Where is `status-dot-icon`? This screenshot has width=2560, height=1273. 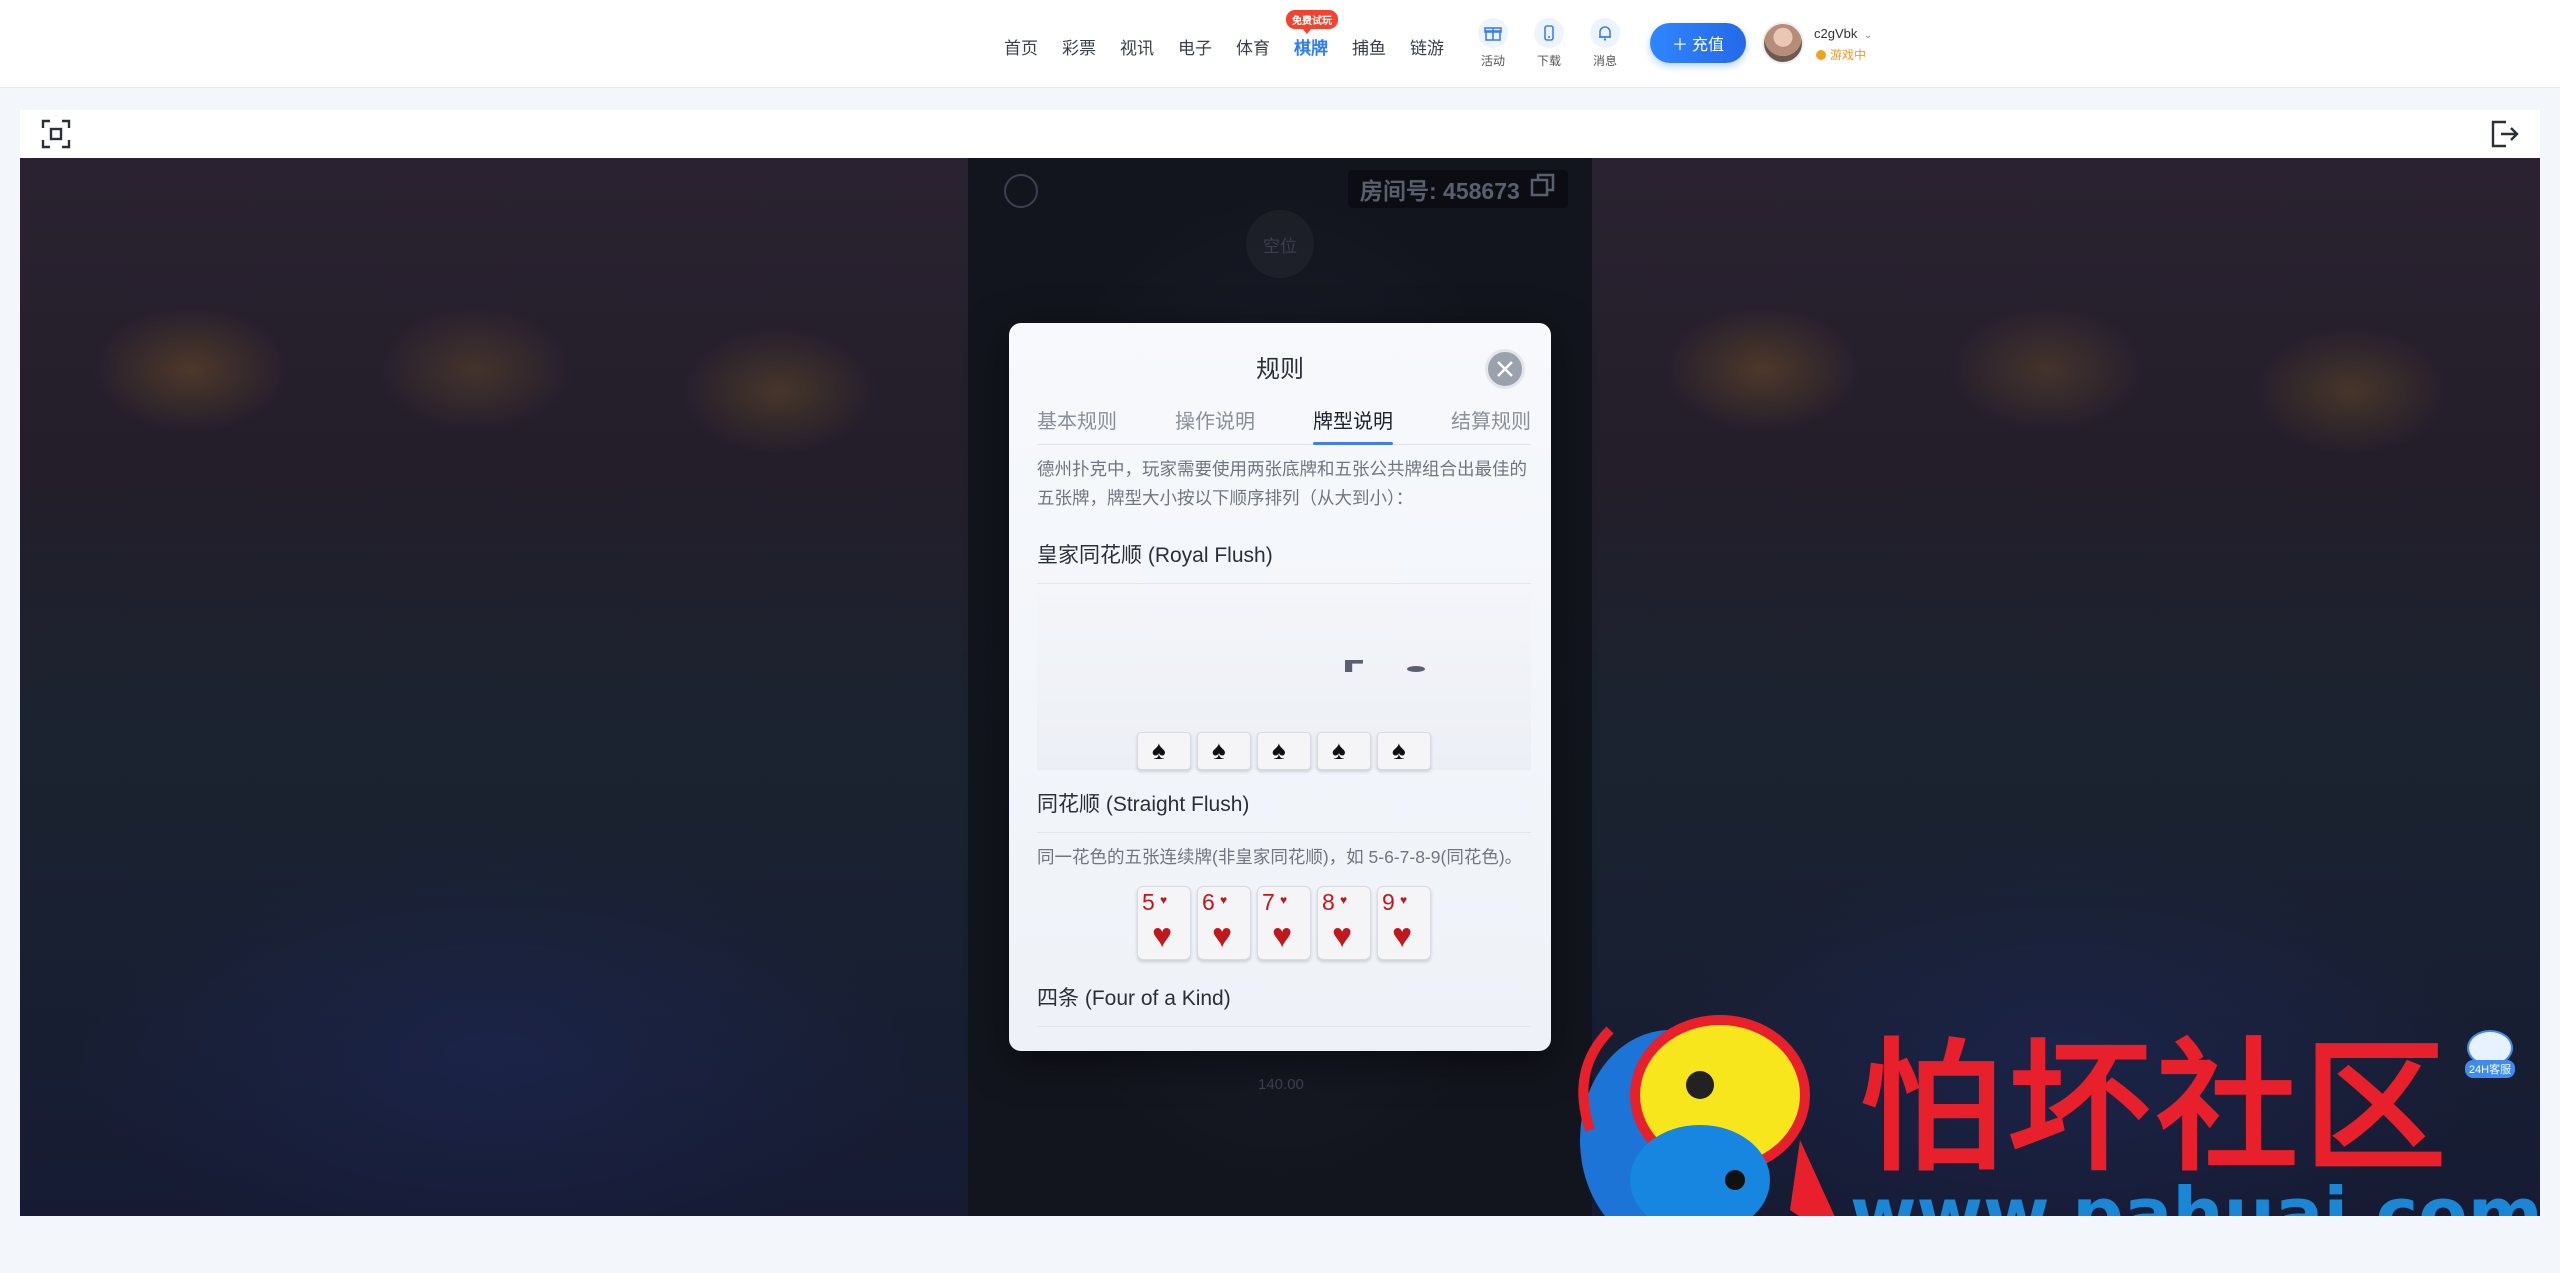 status-dot-icon is located at coordinates (1821, 54).